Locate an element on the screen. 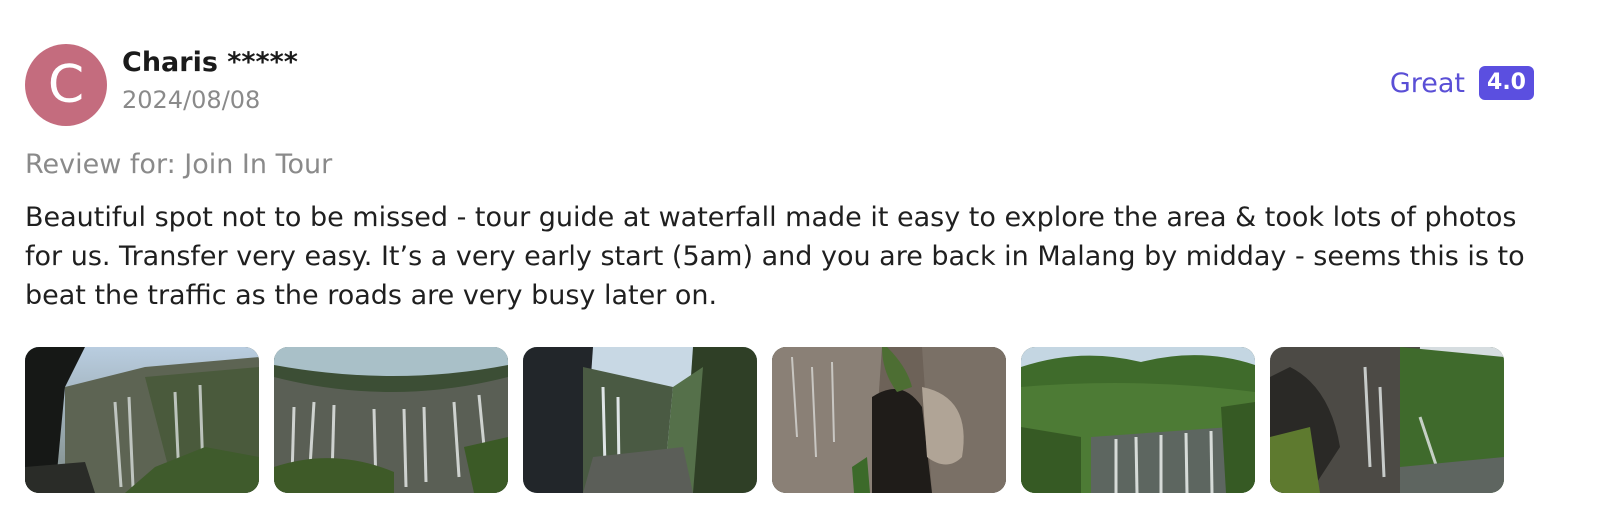 Image resolution: width=1600 pixels, height=525 pixels. review-date: 2024/08/08 is located at coordinates (191, 100).